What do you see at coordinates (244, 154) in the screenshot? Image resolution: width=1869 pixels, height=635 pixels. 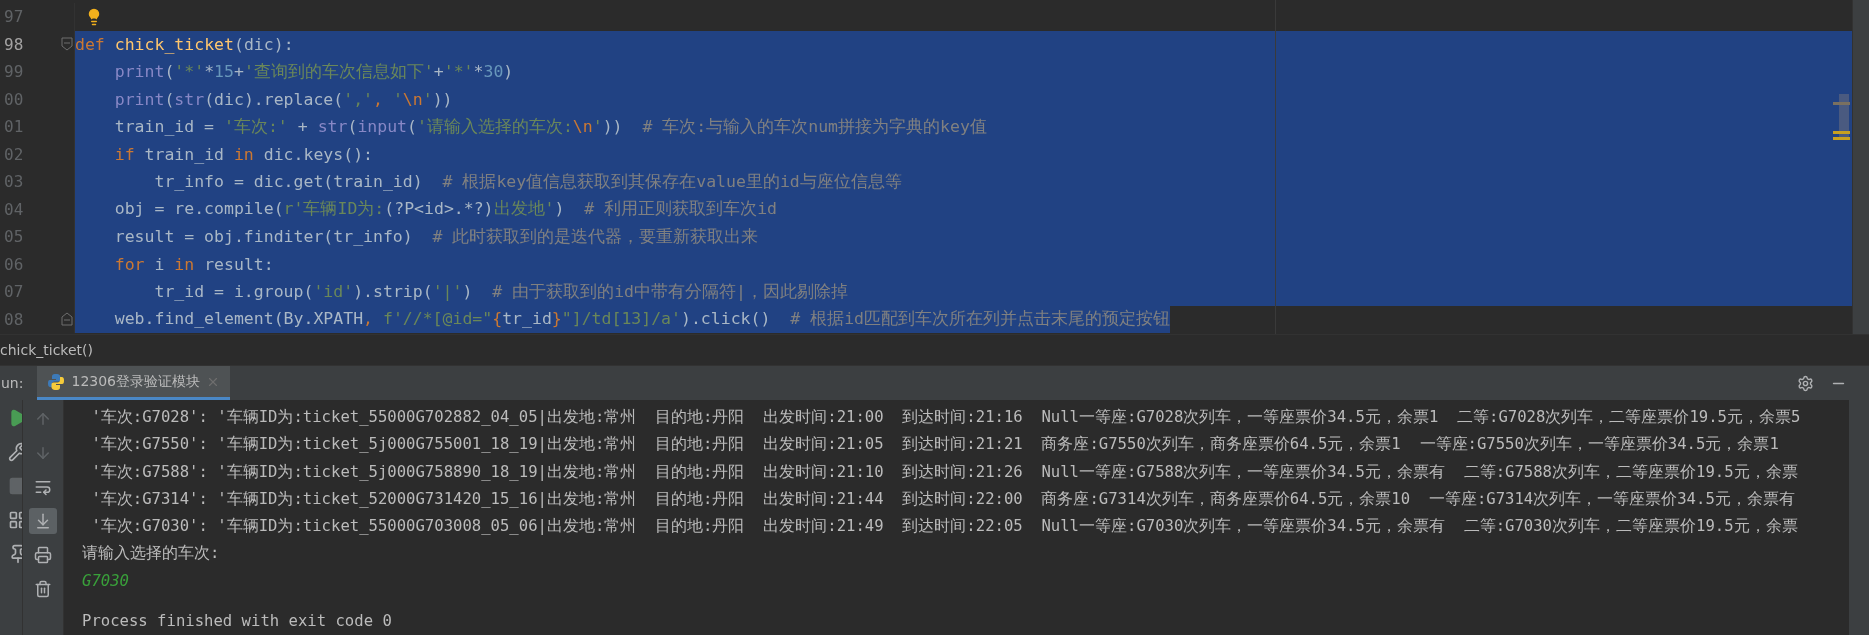 I see `code-line: if train_id in dic.keys():` at bounding box center [244, 154].